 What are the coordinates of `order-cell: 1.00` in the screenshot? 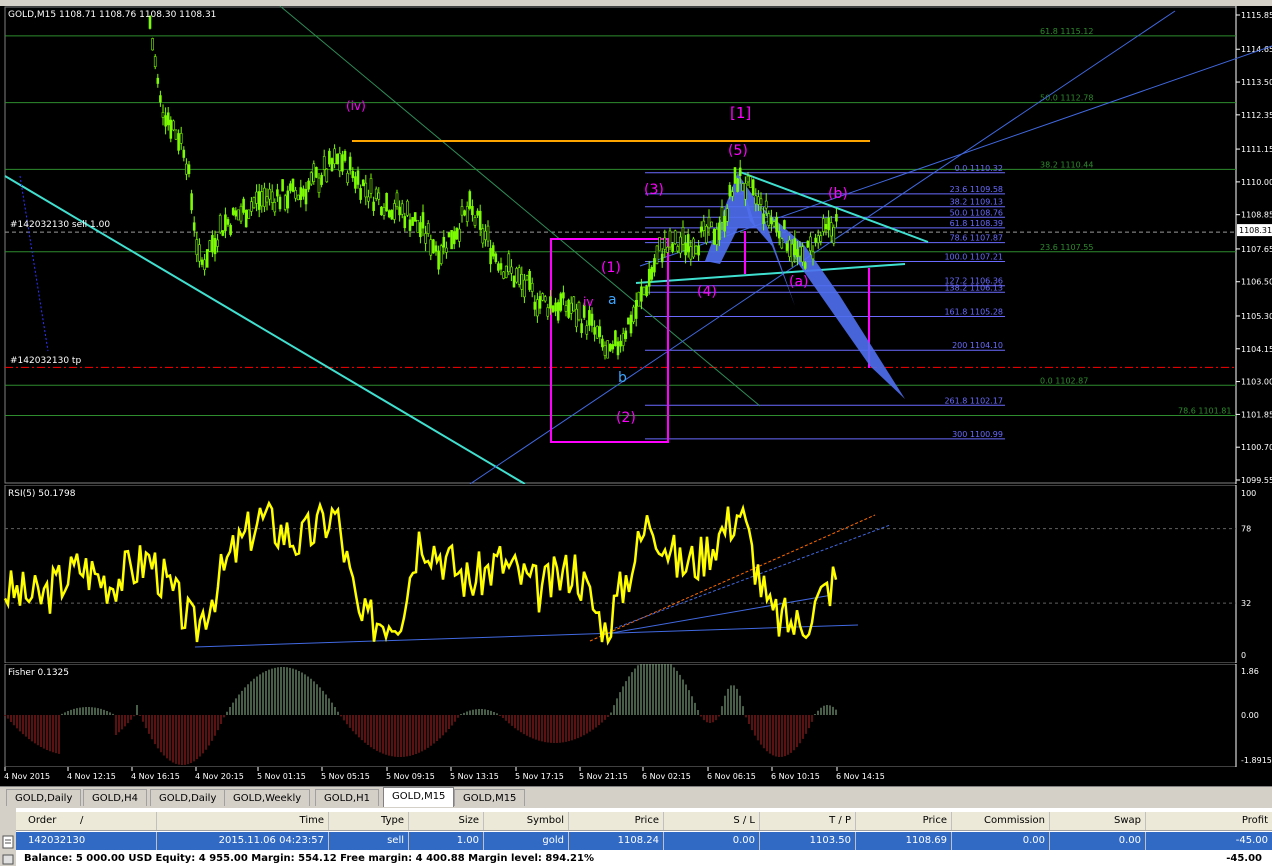 It's located at (445, 841).